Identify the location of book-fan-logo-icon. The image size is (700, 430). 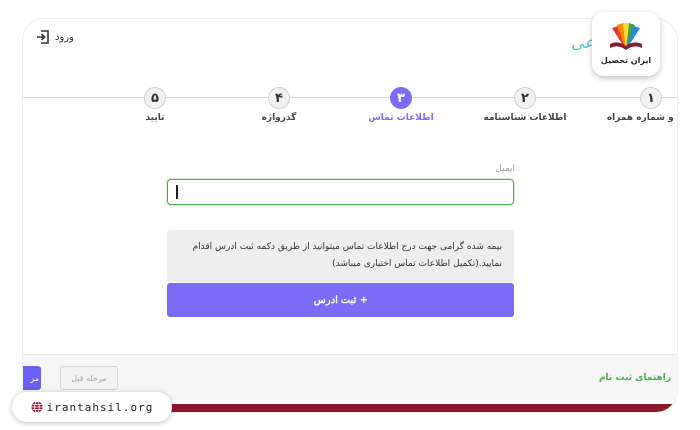
(626, 36).